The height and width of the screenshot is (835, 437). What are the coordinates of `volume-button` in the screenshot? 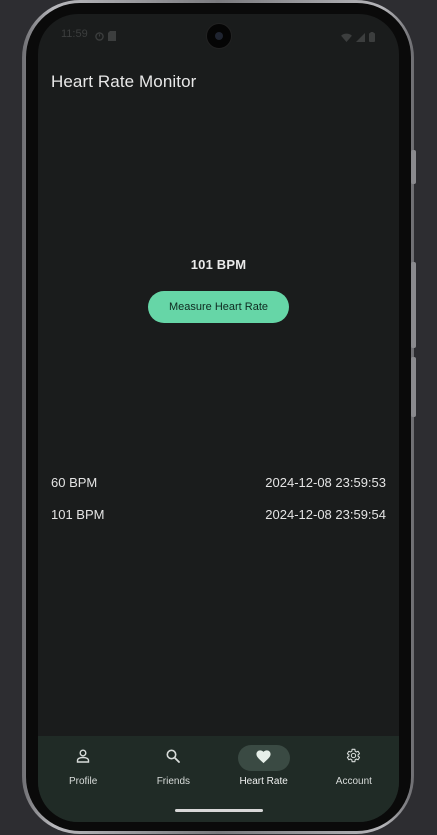 It's located at (413, 305).